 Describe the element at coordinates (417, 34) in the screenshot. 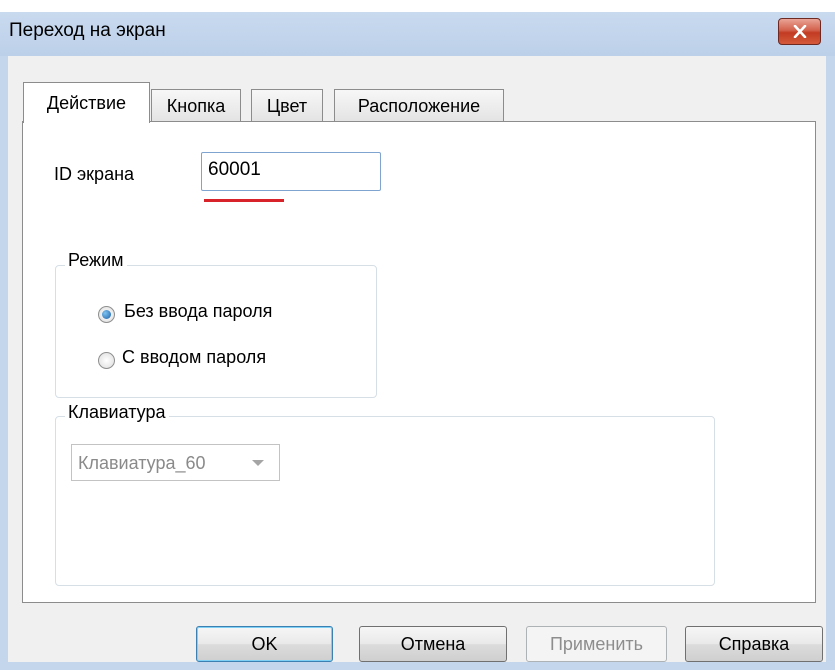

I see `title-bar: Переход на экран` at that location.